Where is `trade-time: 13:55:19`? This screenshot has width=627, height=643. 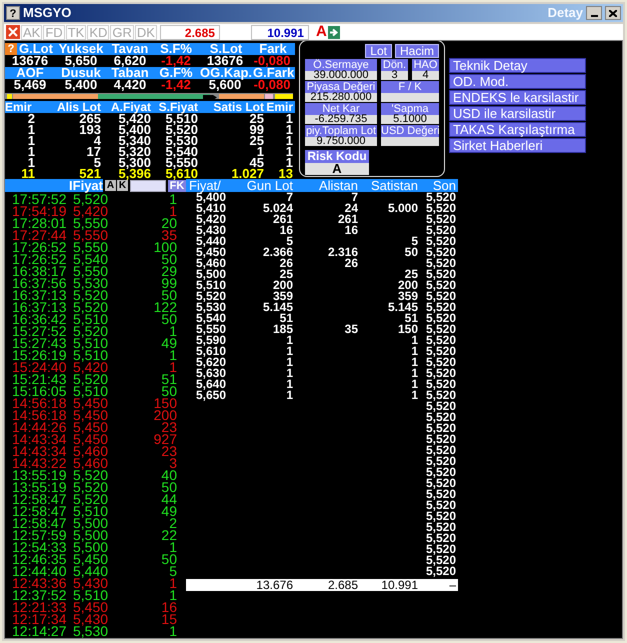
trade-time: 13:55:19 is located at coordinates (39, 487).